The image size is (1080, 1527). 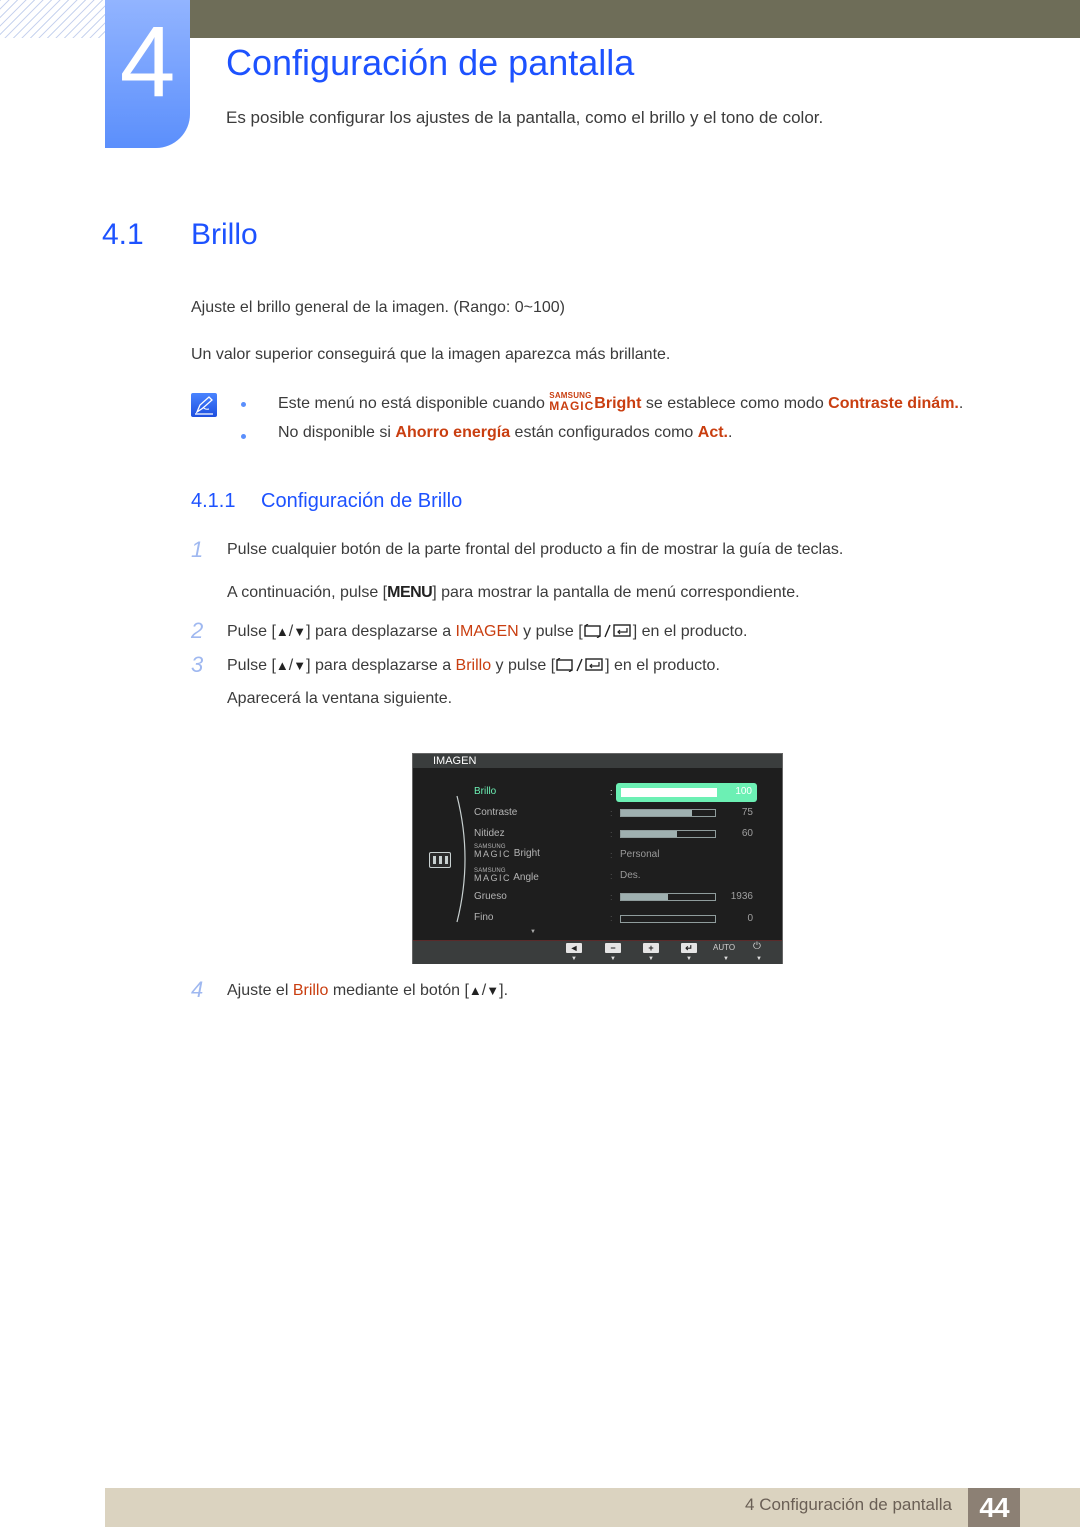 I want to click on text: y pulse [, so click(x=523, y=665).